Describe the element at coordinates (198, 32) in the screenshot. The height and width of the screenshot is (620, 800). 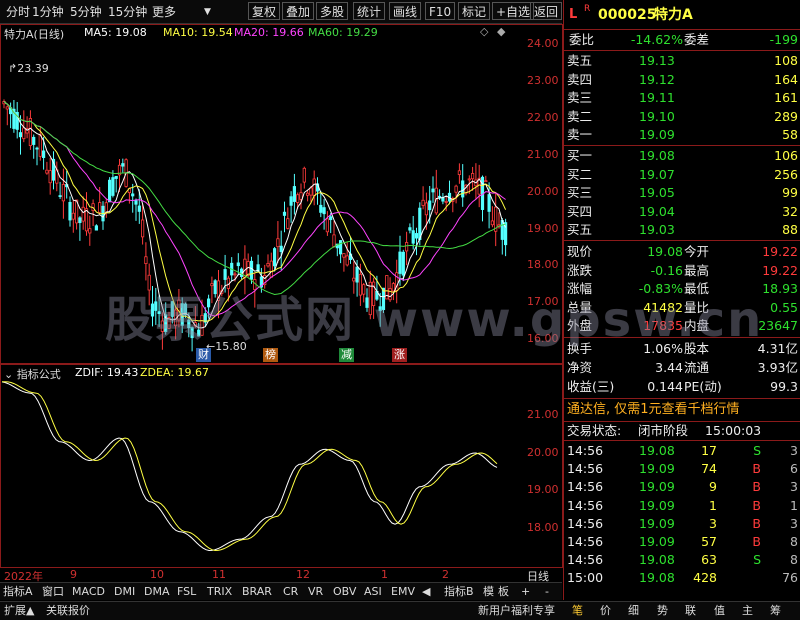
I see `ma10-label: MA10: 19.54` at that location.